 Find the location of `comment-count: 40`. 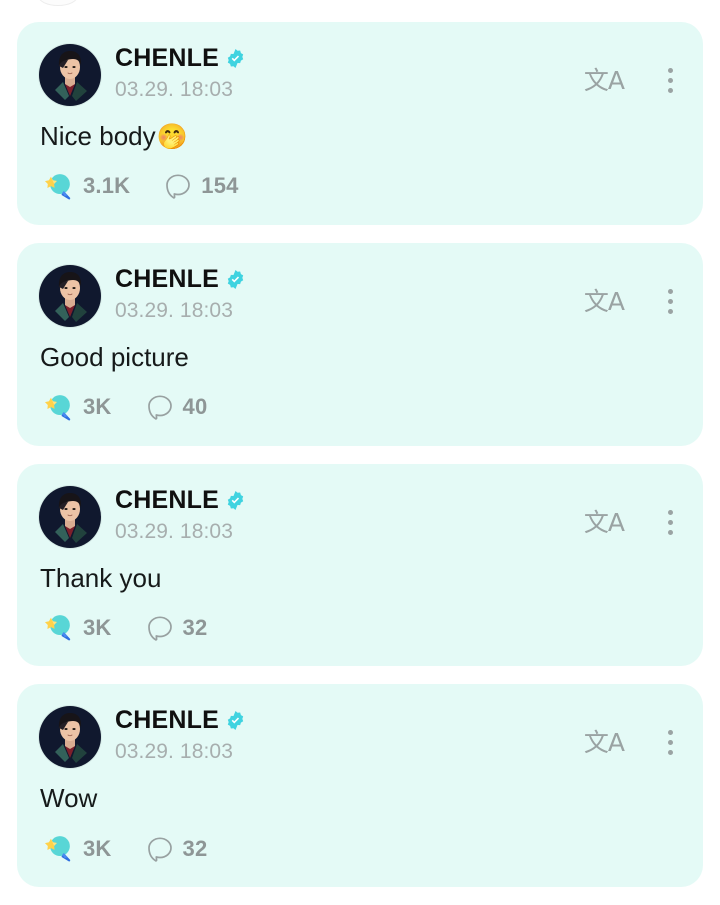

comment-count: 40 is located at coordinates (195, 407).